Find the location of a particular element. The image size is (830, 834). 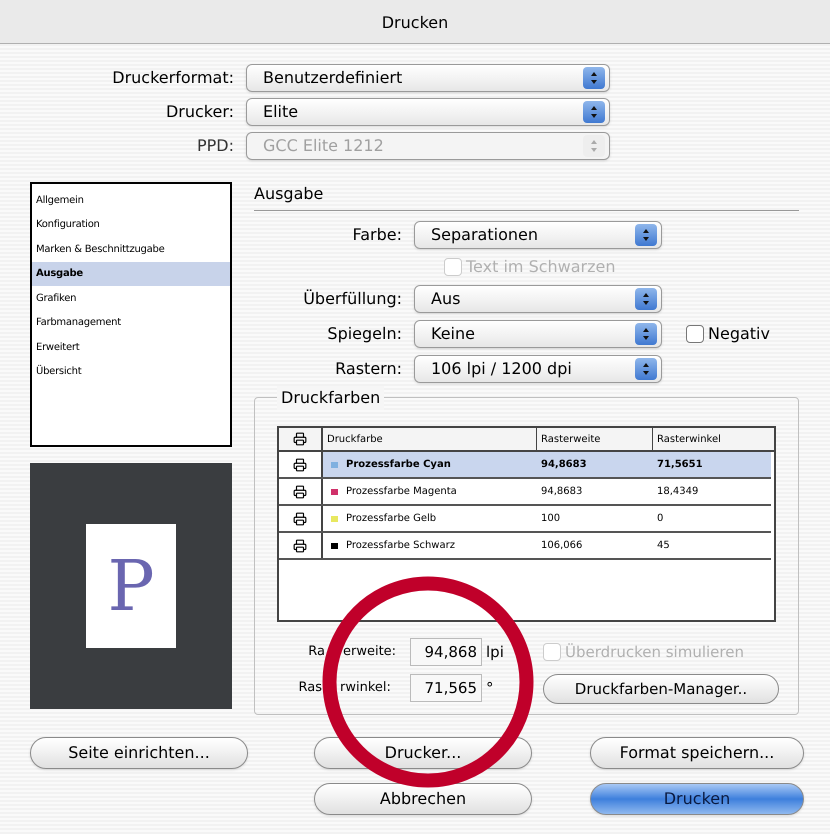

table-cell-text: 106,066 is located at coordinates (562, 546).